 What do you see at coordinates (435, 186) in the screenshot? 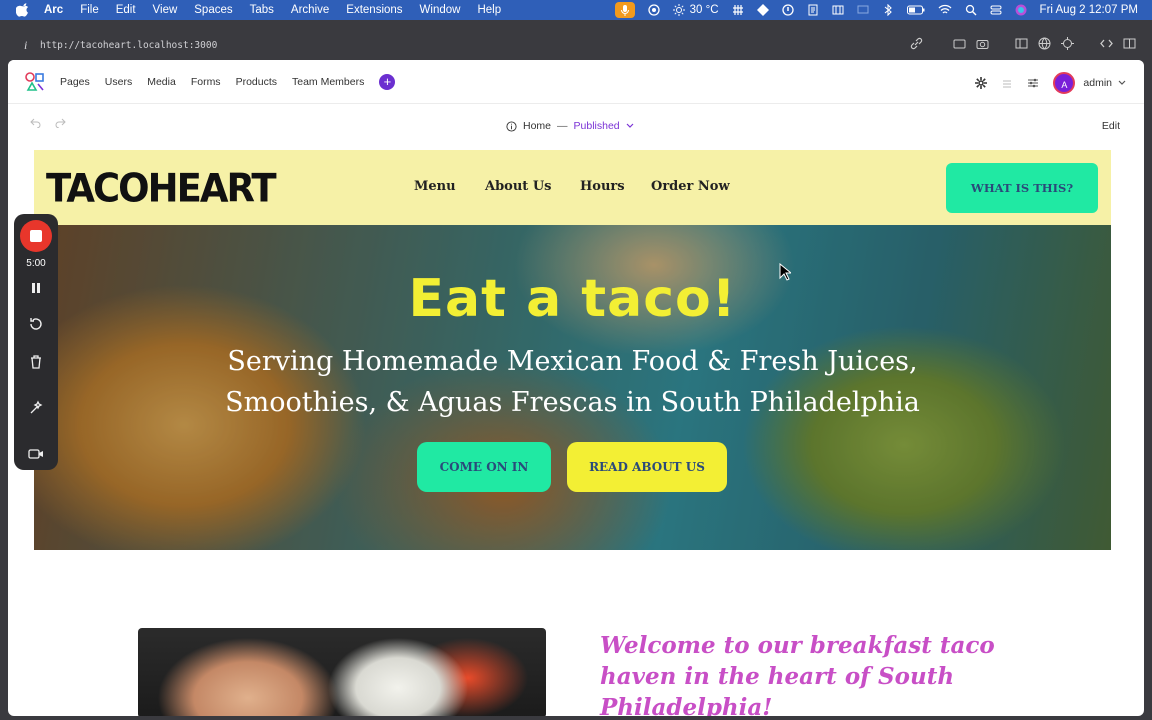
I see `site-nav-menu: Menu` at bounding box center [435, 186].